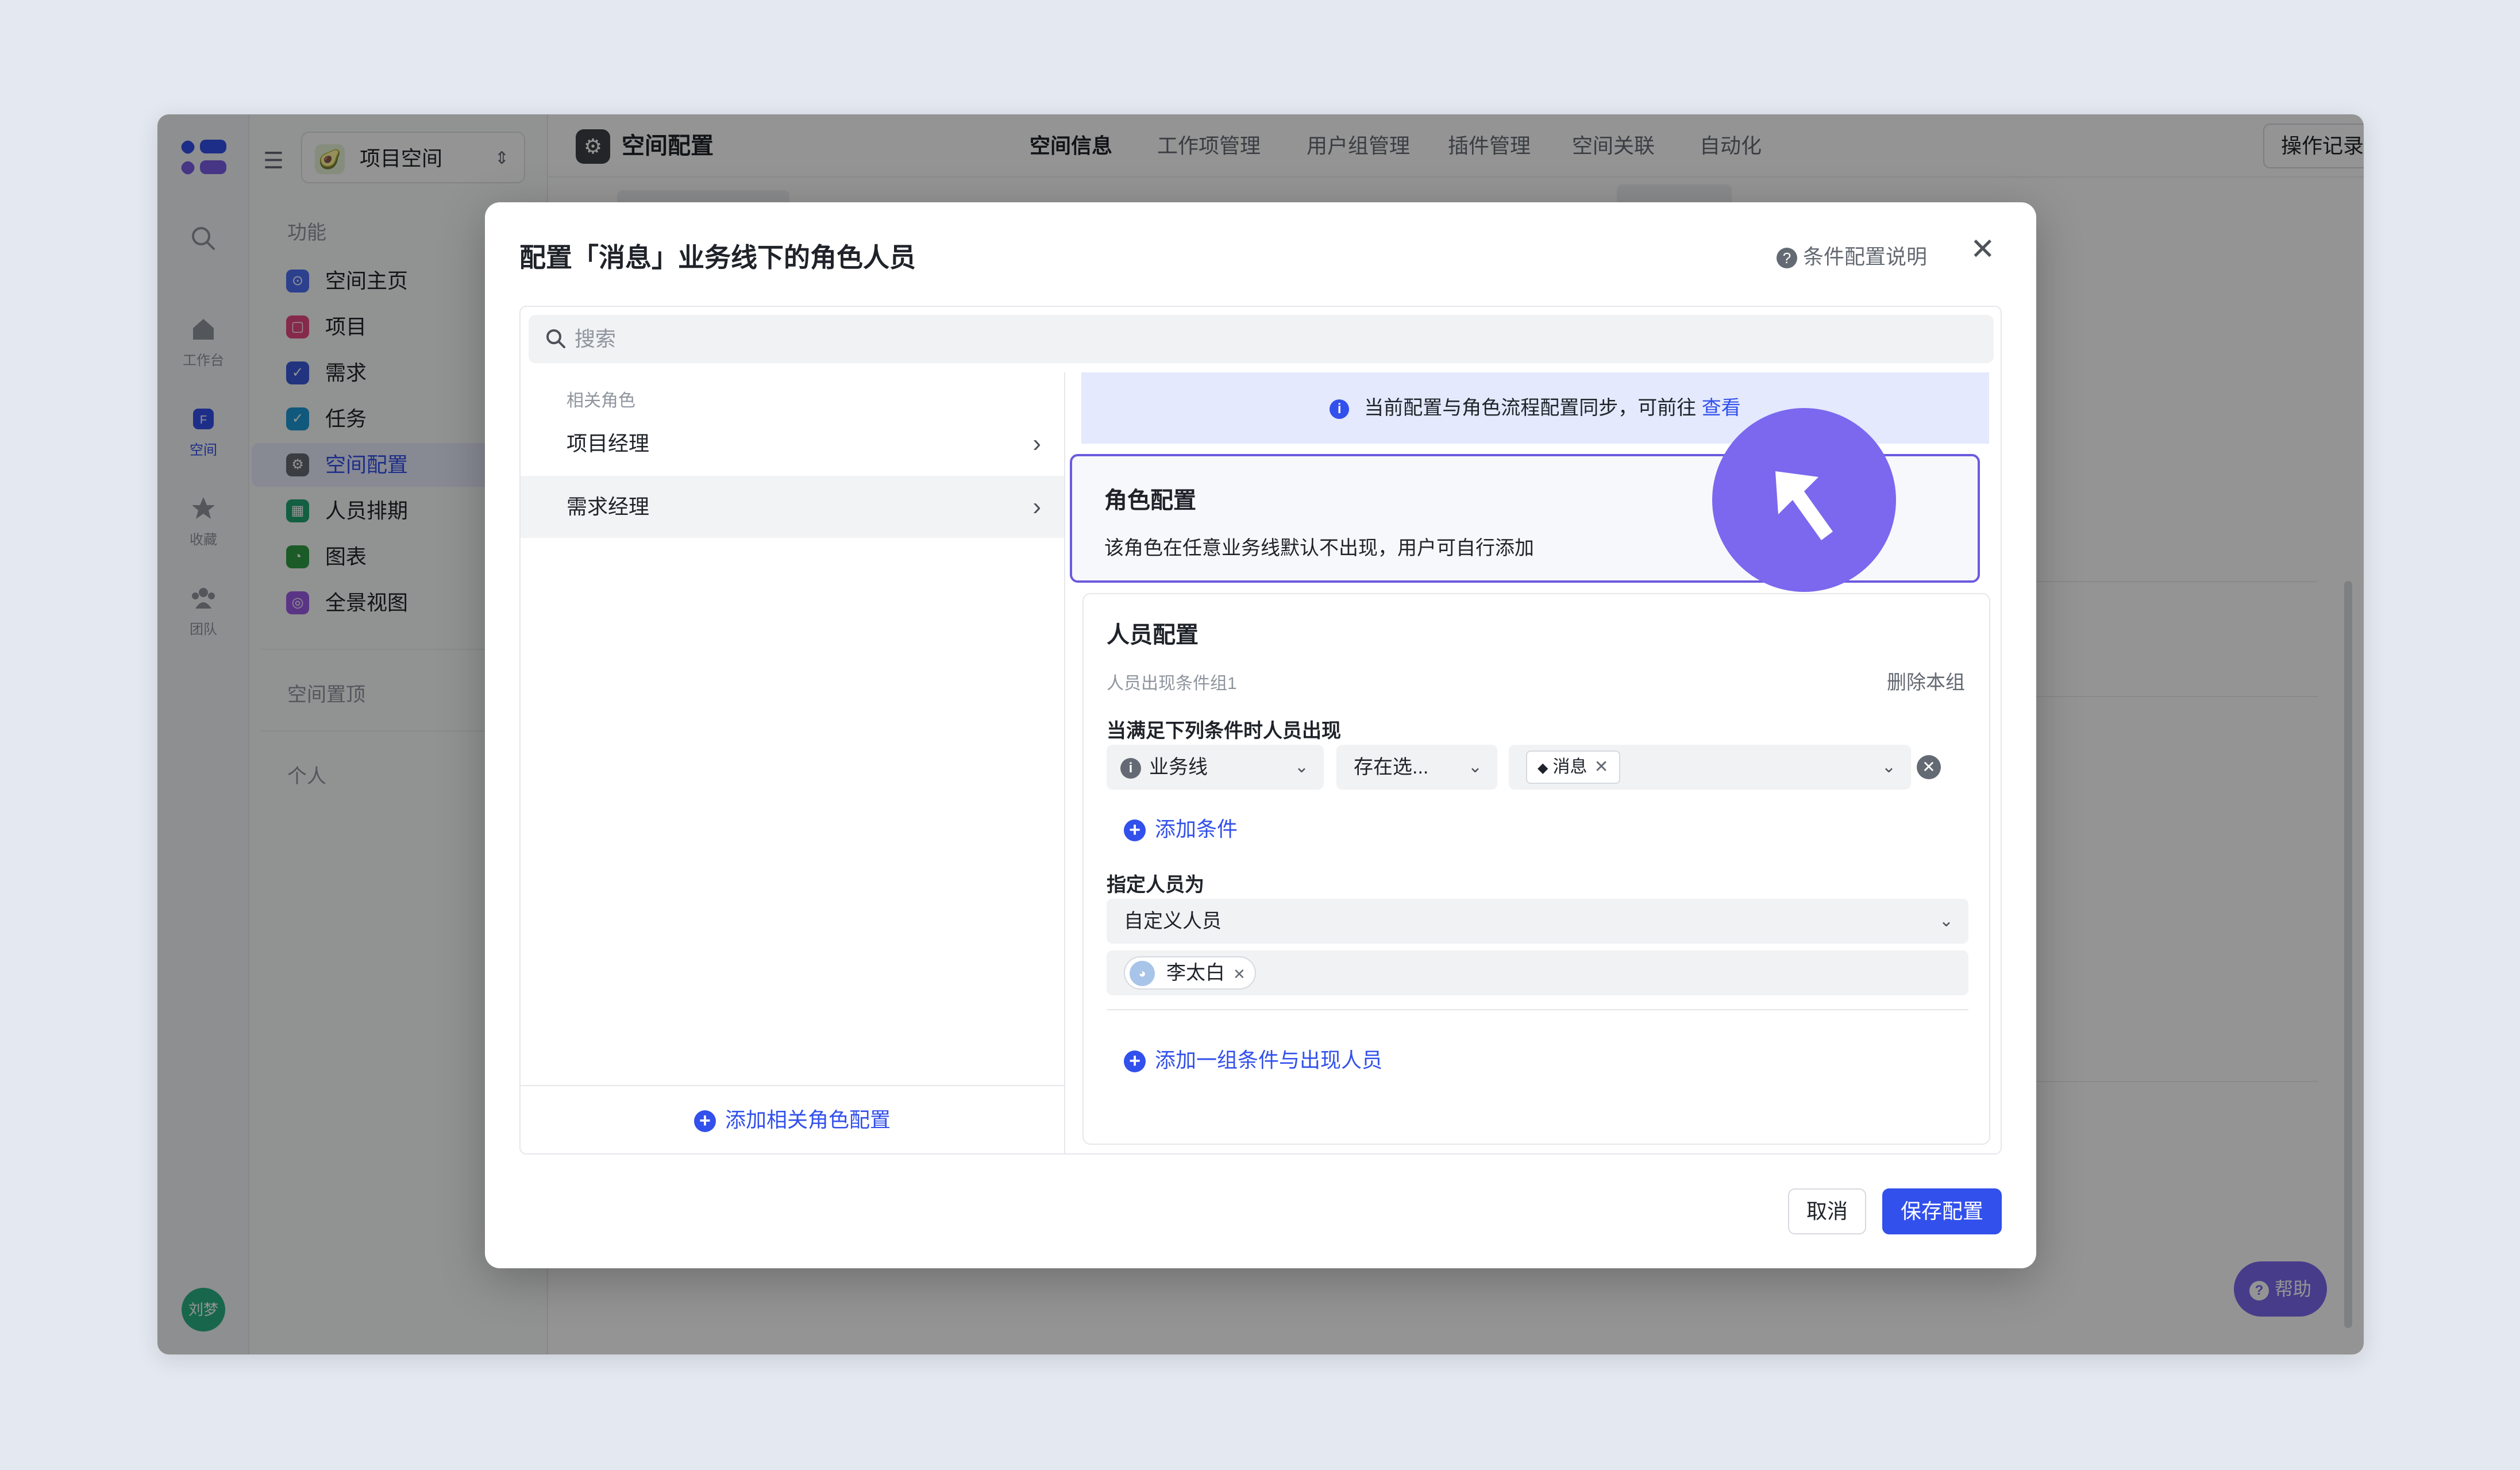  Describe the element at coordinates (1601, 766) in the screenshot. I see `tag-remove-icon: ✕` at that location.